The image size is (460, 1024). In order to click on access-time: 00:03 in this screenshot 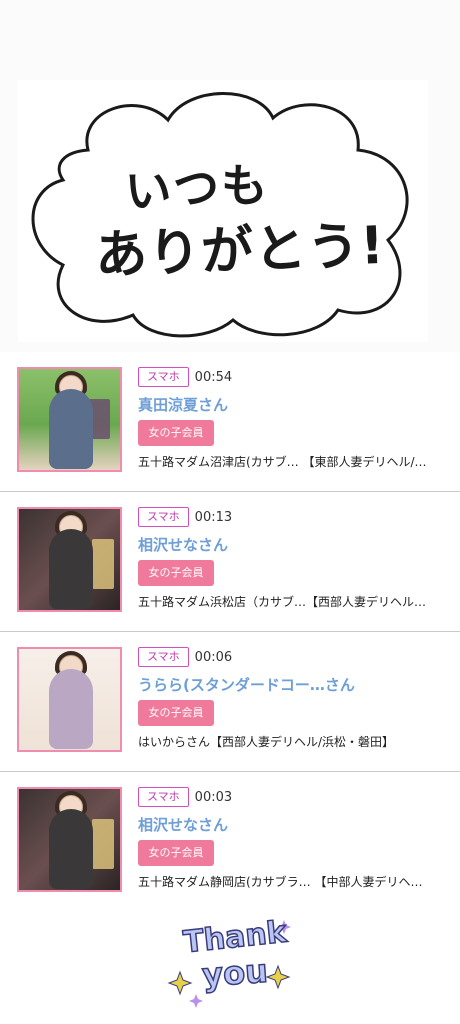, I will do `click(213, 797)`.